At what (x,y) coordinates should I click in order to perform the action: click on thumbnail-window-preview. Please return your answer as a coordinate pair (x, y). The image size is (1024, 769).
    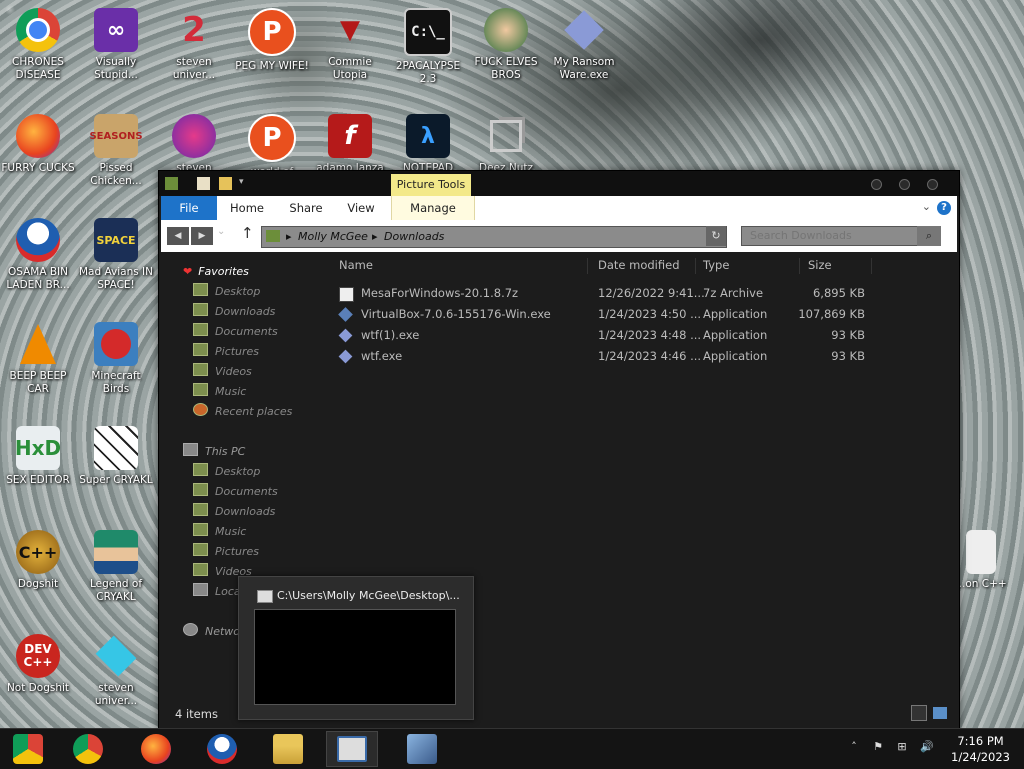
    Looking at the image, I should click on (355, 657).